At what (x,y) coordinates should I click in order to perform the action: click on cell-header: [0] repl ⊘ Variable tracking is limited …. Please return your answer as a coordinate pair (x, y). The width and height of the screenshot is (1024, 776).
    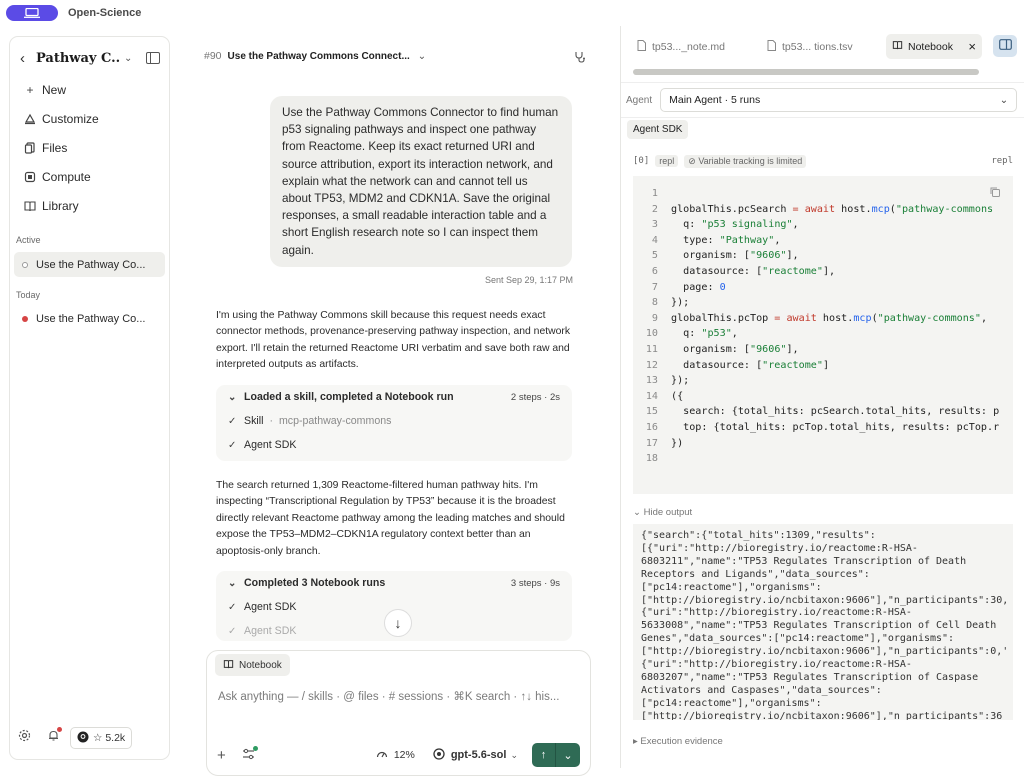
    Looking at the image, I should click on (823, 161).